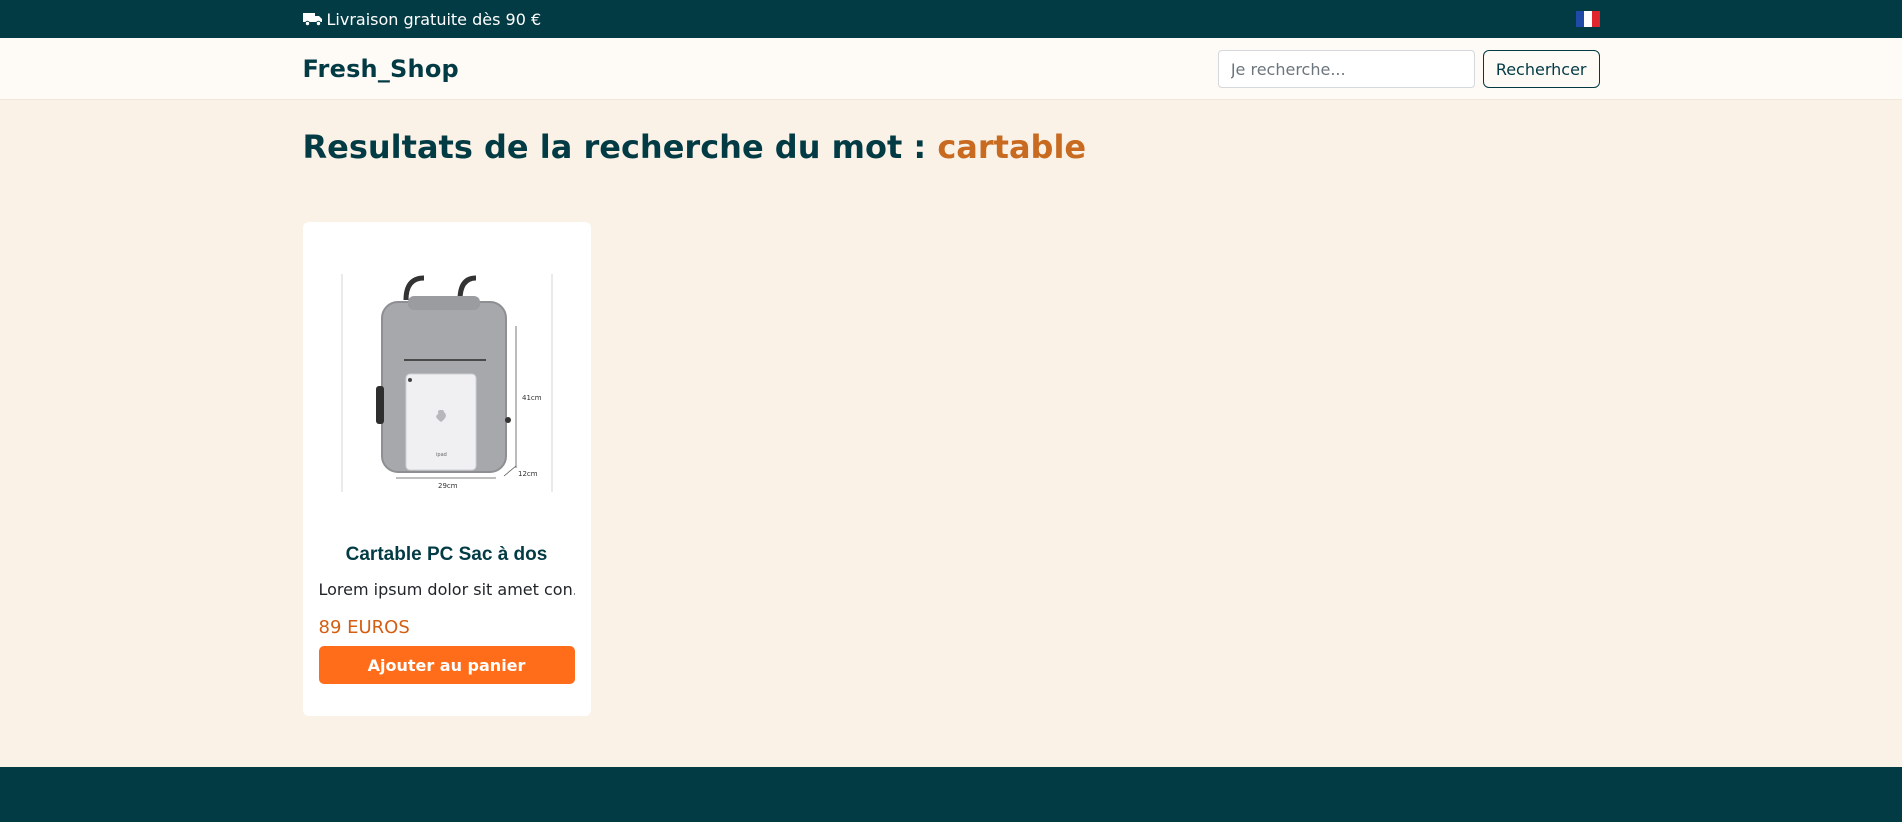 The height and width of the screenshot is (822, 1902). Describe the element at coordinates (446, 665) in the screenshot. I see `add-to-cart-button: Ajouter au panier` at that location.